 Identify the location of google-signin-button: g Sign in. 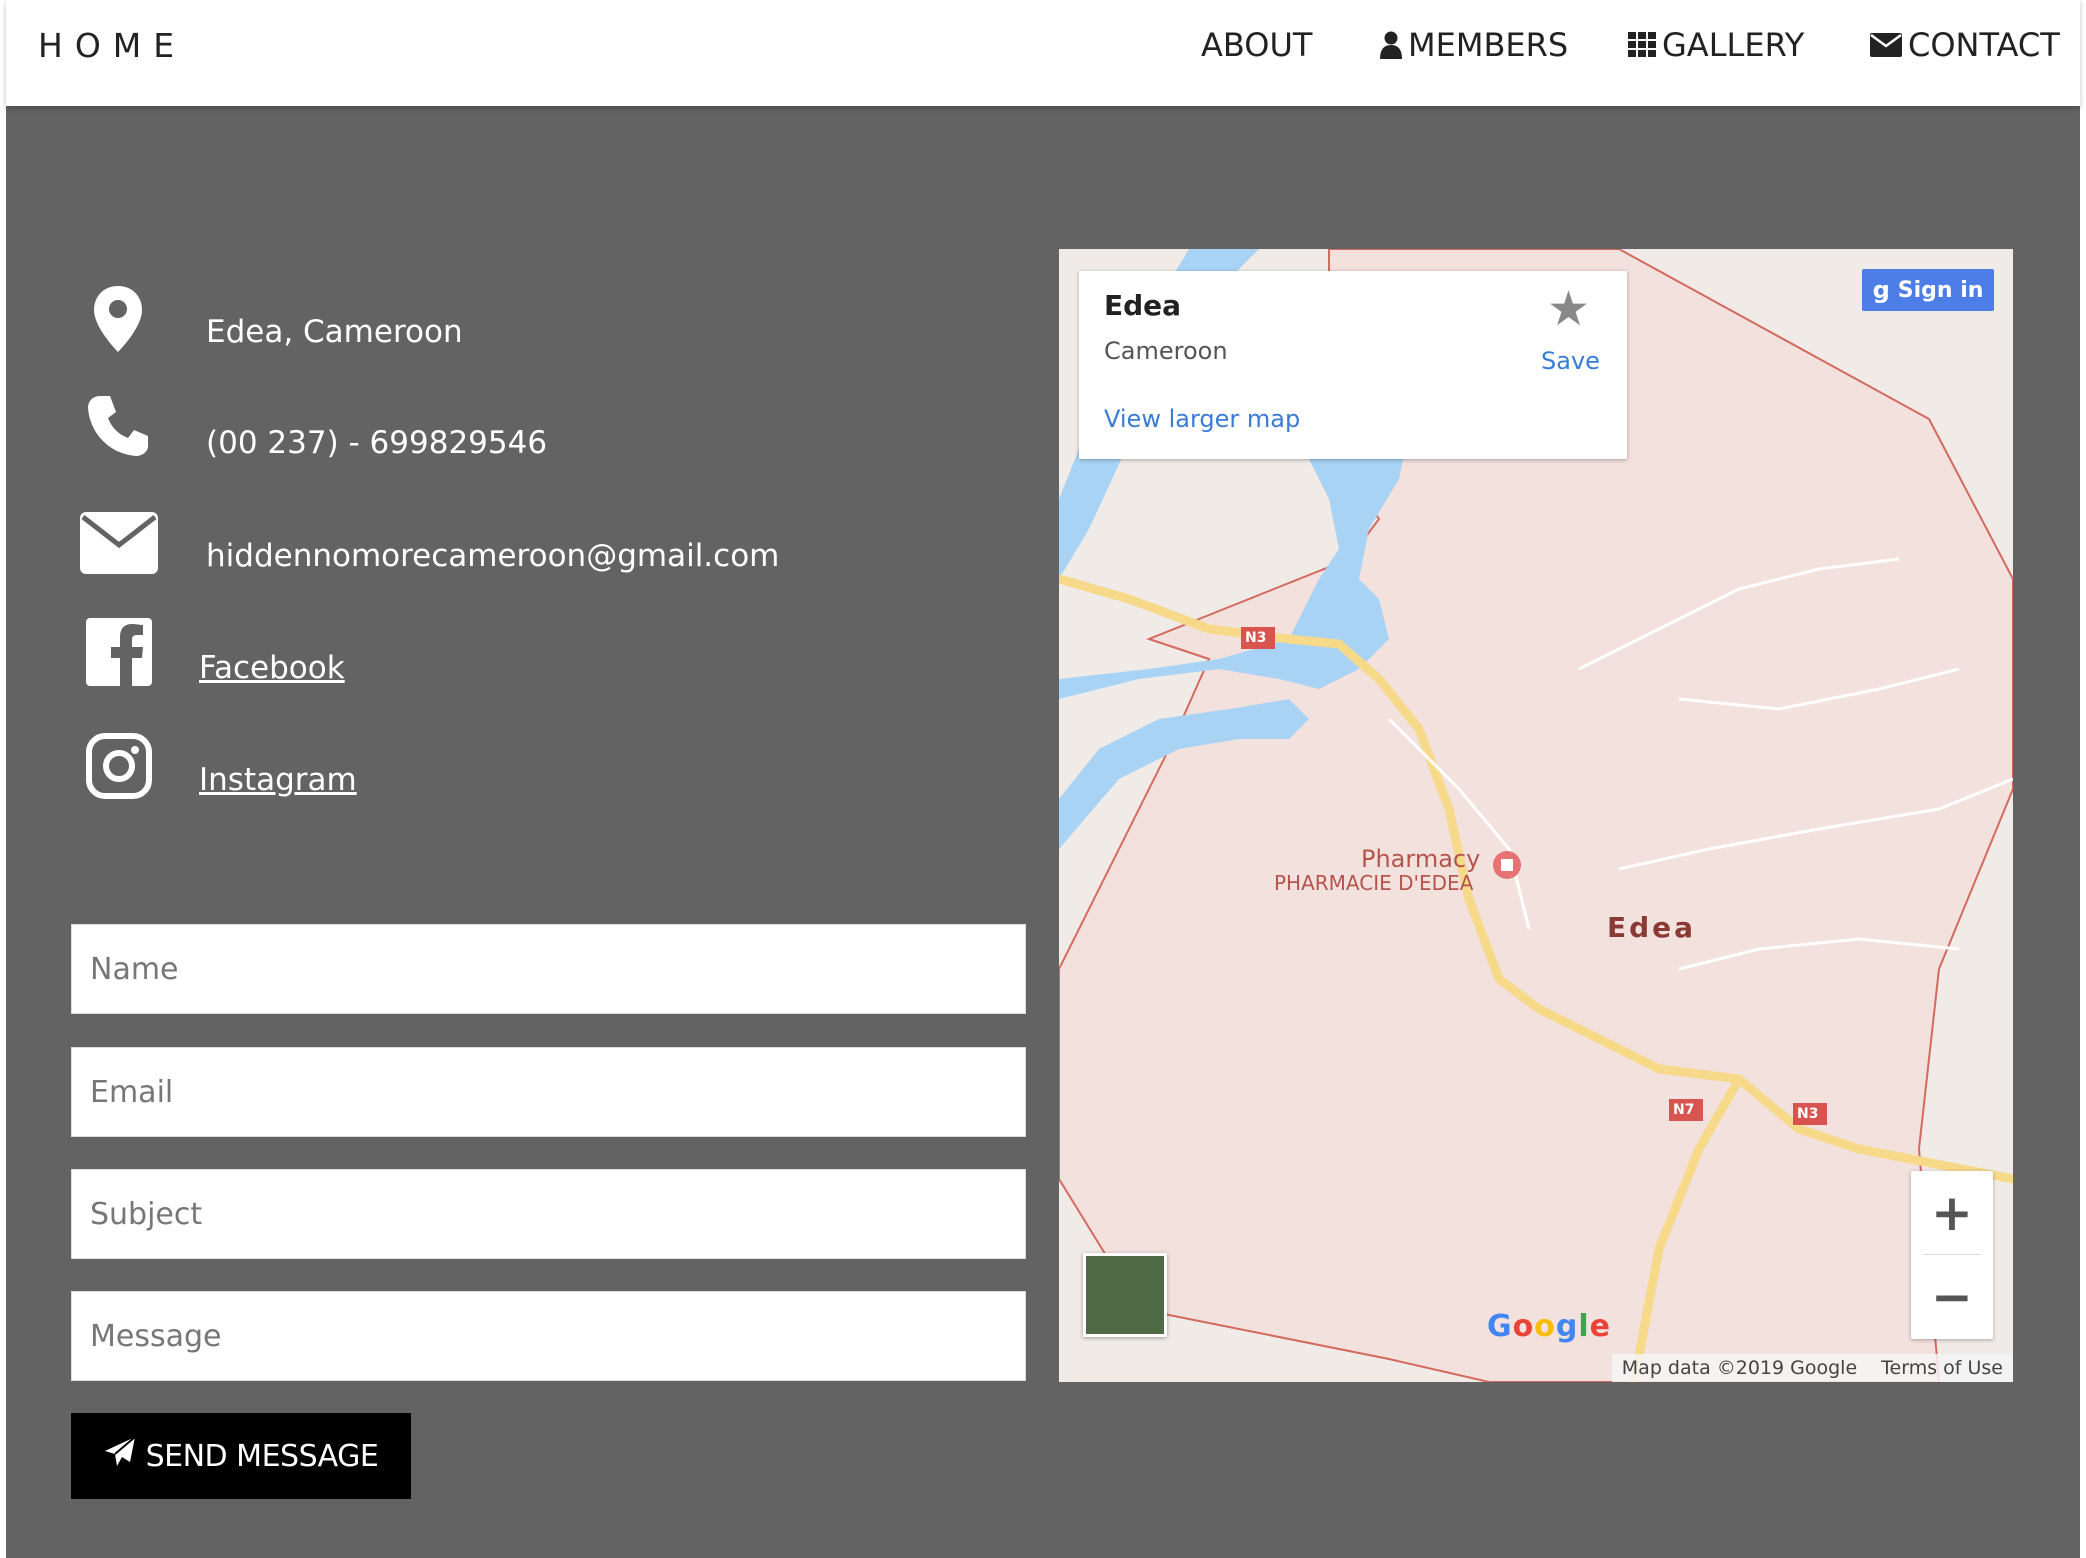
(1928, 290).